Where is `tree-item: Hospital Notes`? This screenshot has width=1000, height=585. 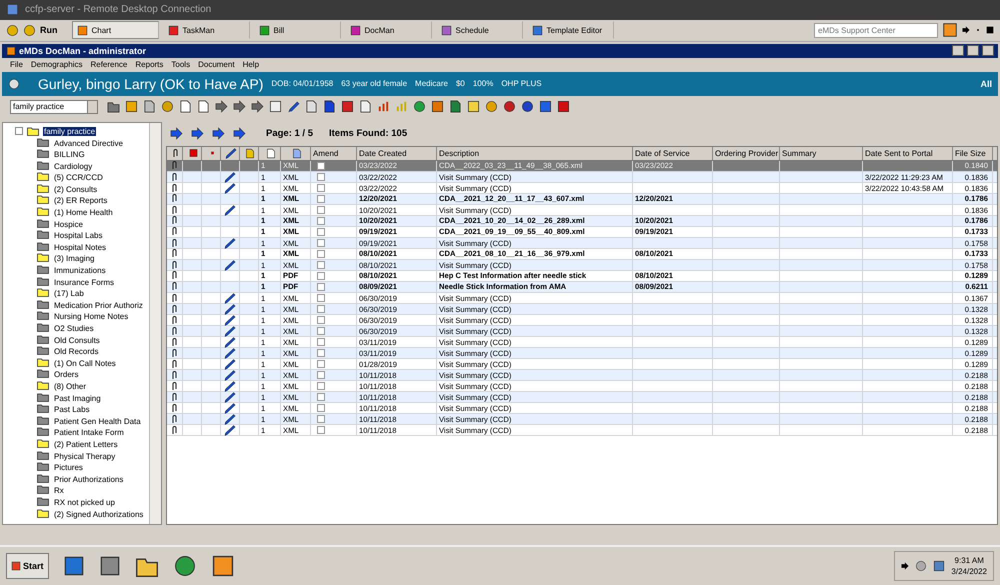 tree-item: Hospital Notes is located at coordinates (80, 247).